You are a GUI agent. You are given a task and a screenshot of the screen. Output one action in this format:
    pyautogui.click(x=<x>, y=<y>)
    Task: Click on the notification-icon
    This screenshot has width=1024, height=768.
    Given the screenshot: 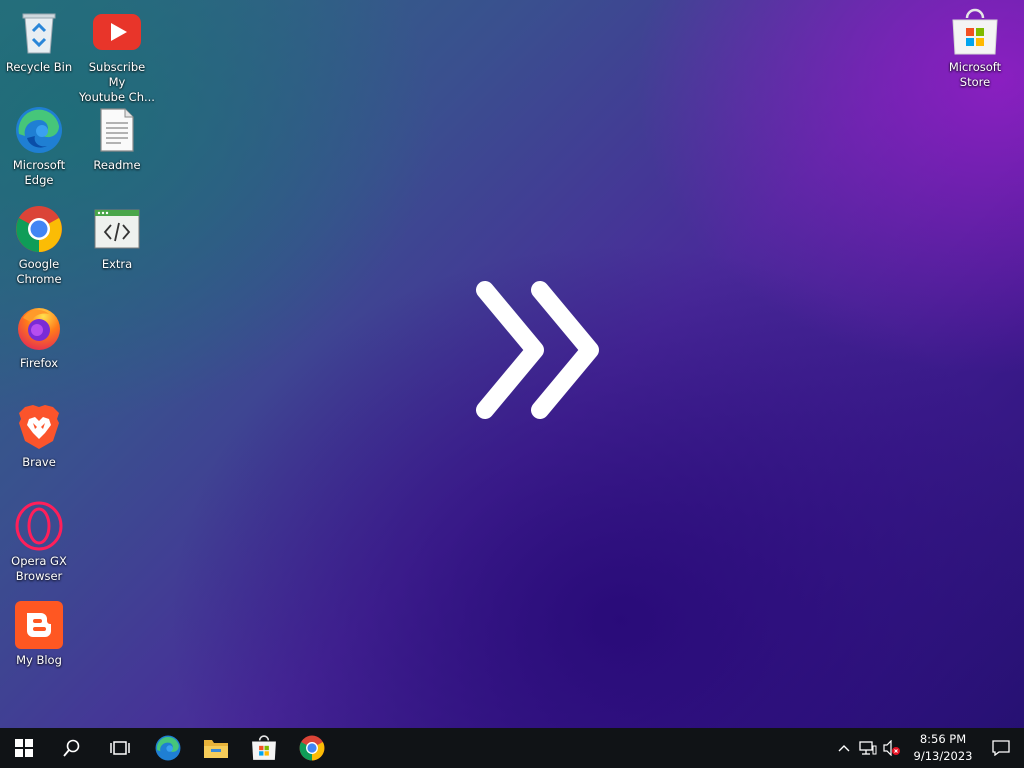 What is the action you would take?
    pyautogui.click(x=1001, y=748)
    